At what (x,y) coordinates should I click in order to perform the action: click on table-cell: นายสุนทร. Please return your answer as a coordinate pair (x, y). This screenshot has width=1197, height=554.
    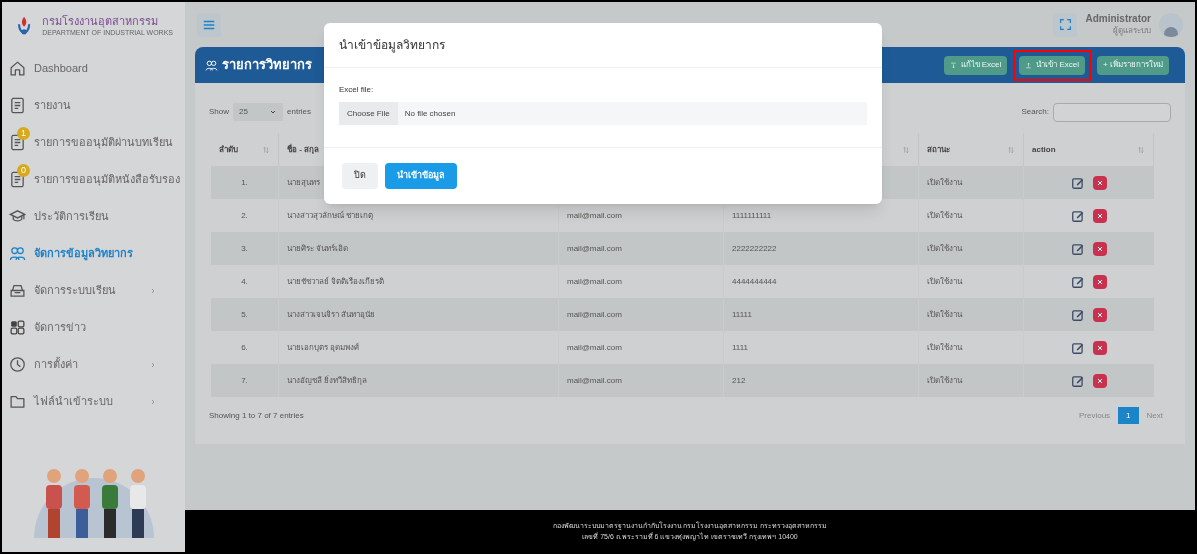
    Looking at the image, I should click on (303, 182).